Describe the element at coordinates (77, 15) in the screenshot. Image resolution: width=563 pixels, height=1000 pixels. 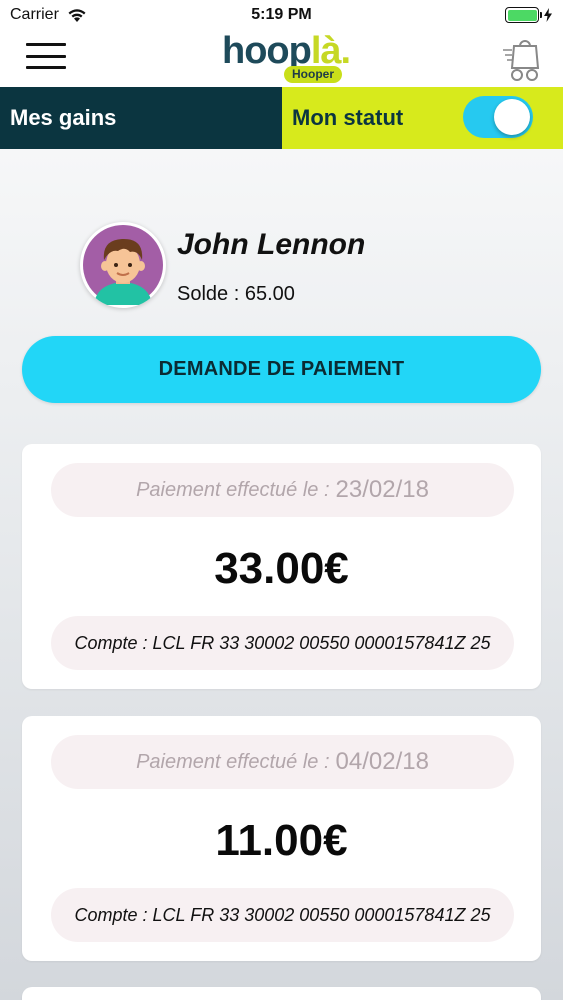
I see `wifi-icon` at that location.